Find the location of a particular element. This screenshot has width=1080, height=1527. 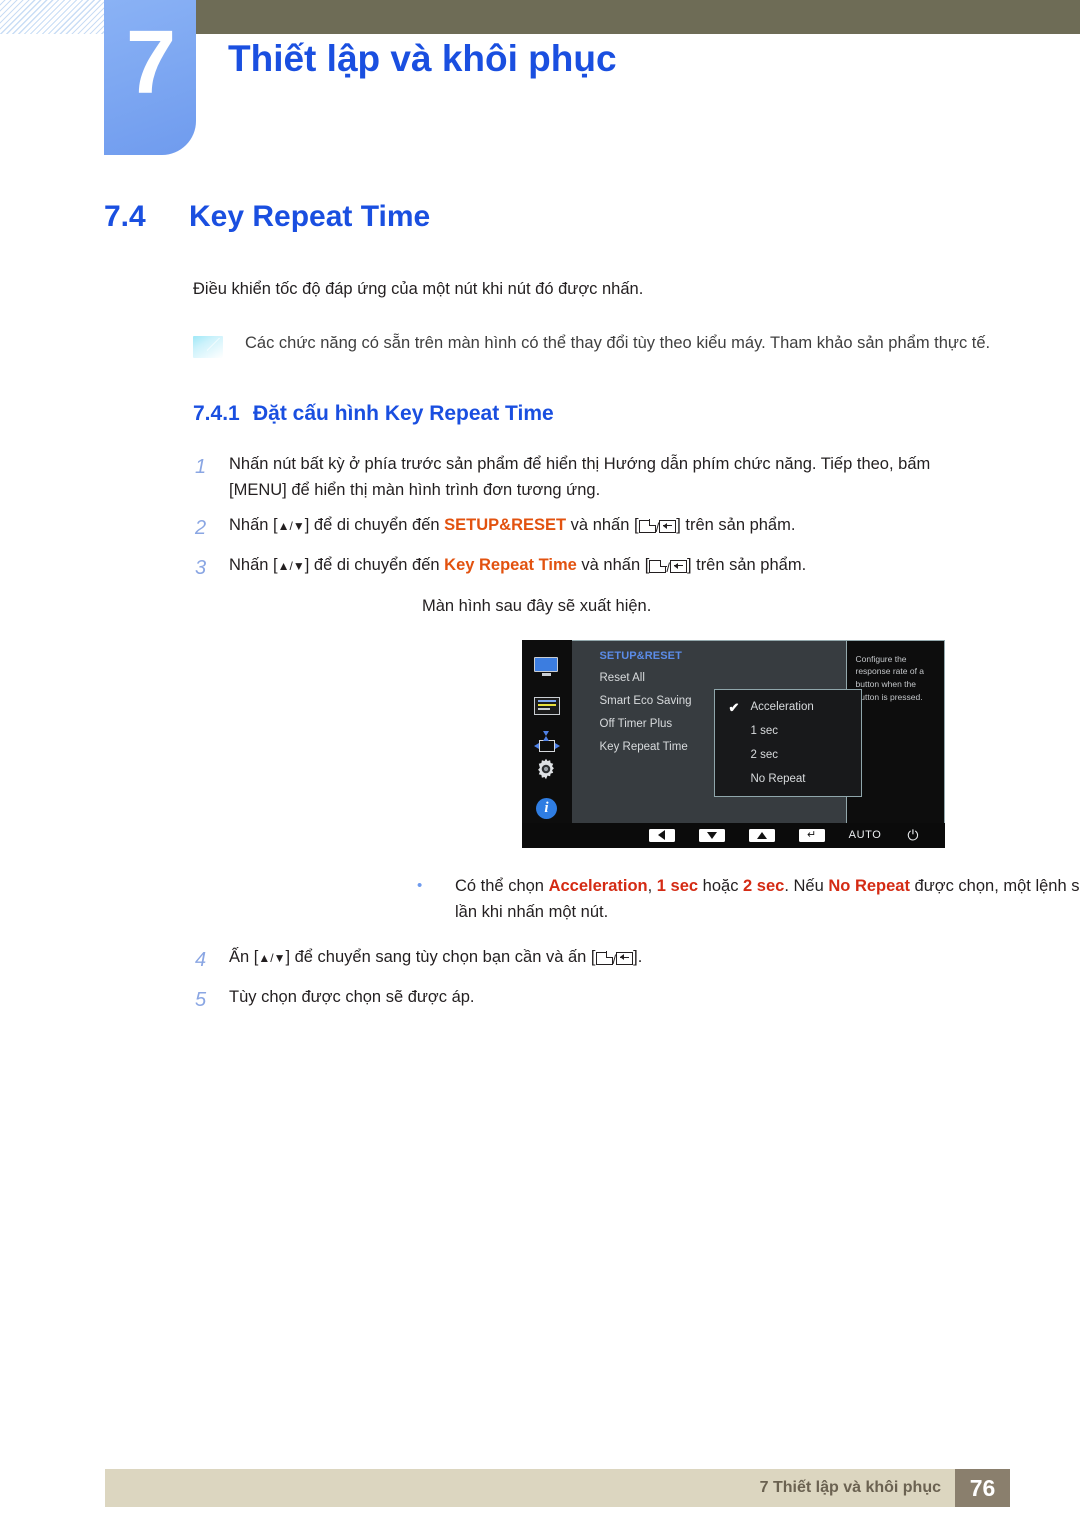

page-footer: 7 Thiết lập và khôi phục 76 is located at coordinates (557, 1488).